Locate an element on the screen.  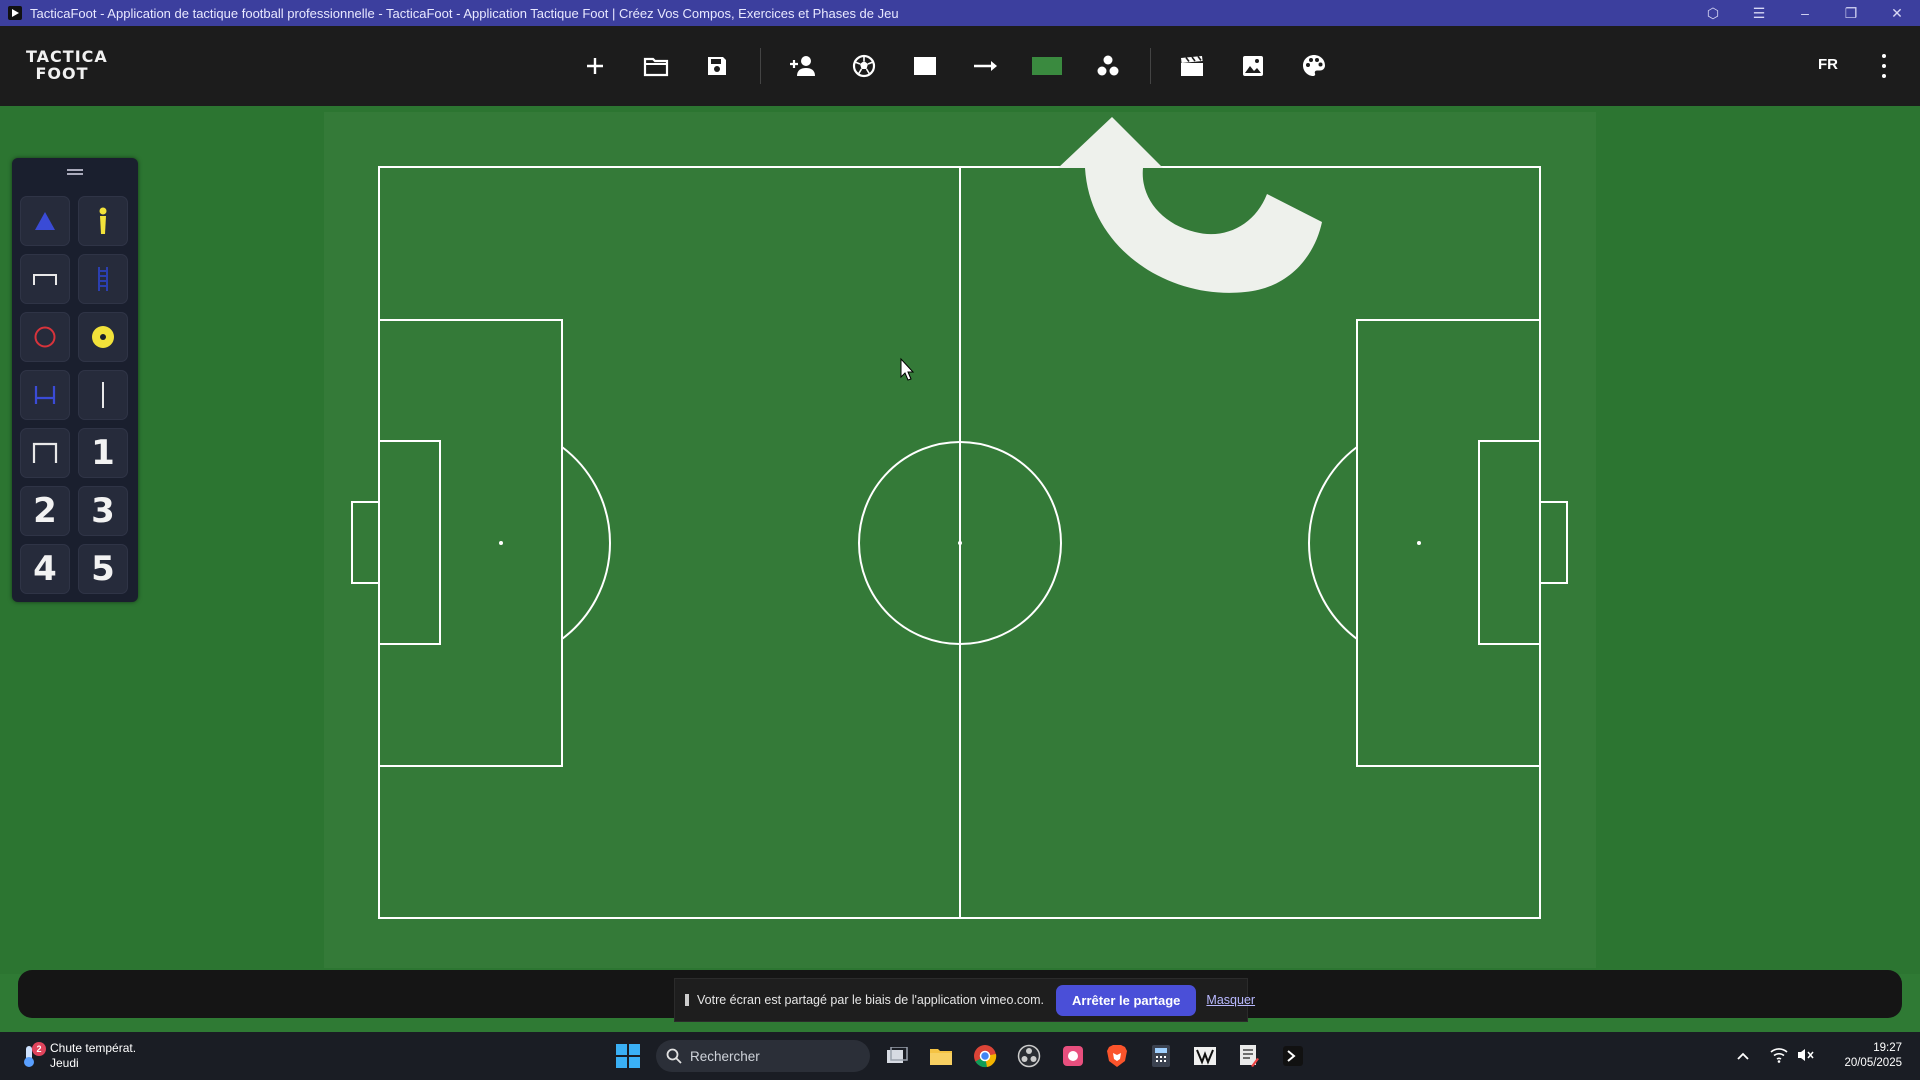
clock-time: 19:27 is located at coordinates (1887, 1048).